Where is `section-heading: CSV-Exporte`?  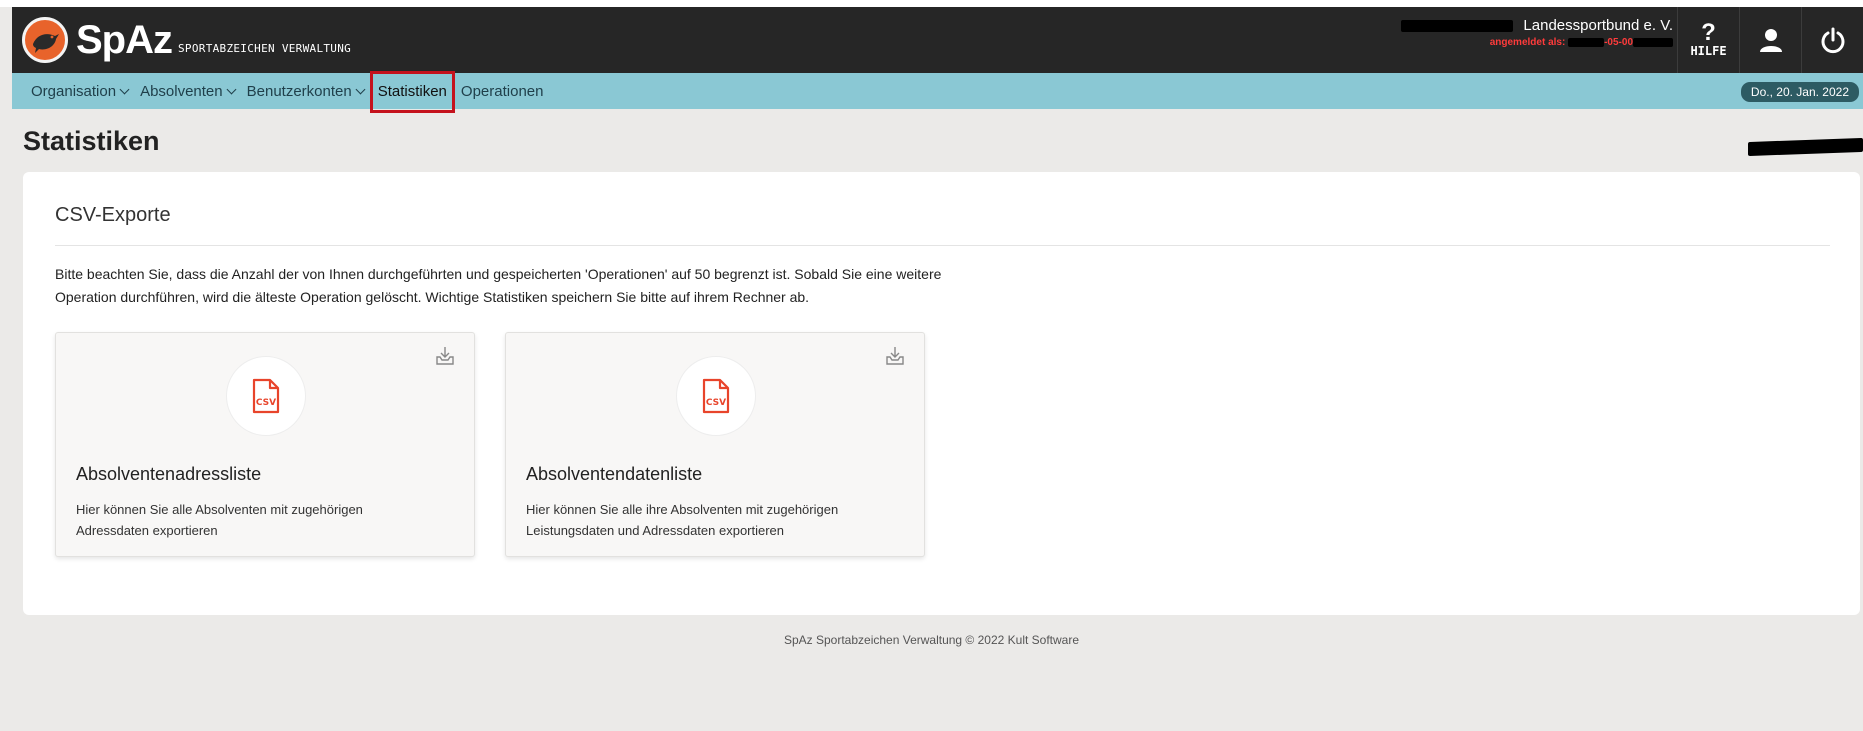 section-heading: CSV-Exporte is located at coordinates (113, 215).